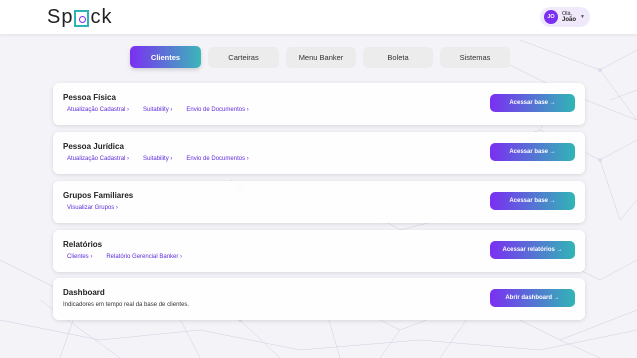  What do you see at coordinates (582, 17) in the screenshot?
I see `chevron-down-icon: ▼` at bounding box center [582, 17].